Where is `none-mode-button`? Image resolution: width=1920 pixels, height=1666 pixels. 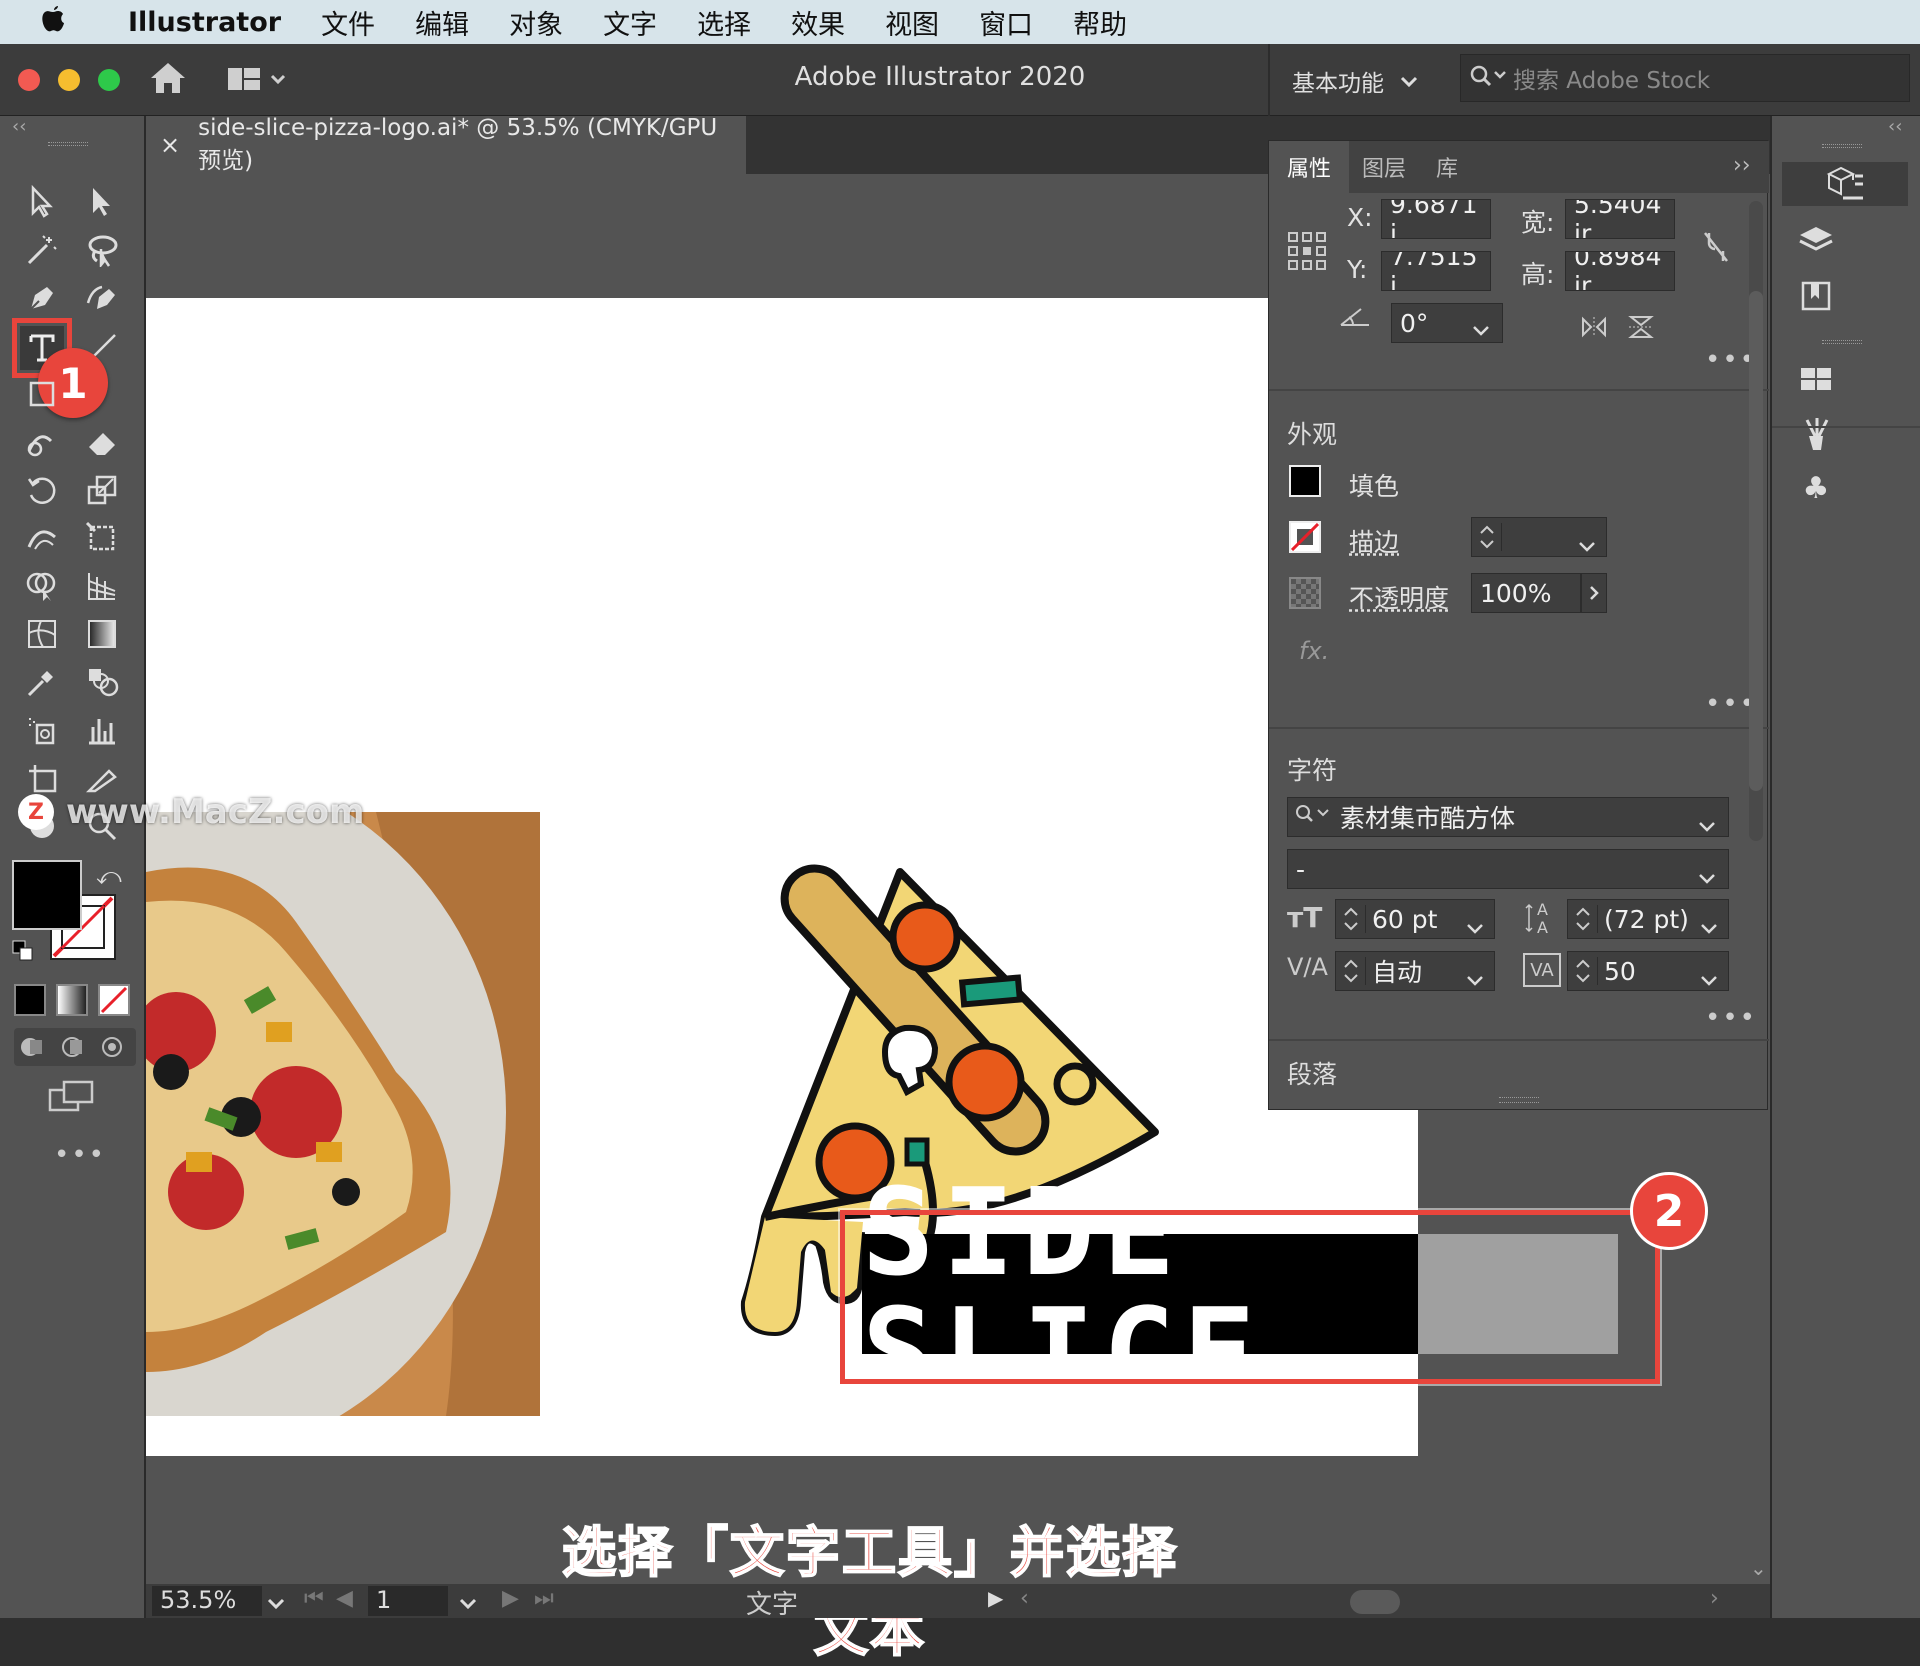 none-mode-button is located at coordinates (114, 1000).